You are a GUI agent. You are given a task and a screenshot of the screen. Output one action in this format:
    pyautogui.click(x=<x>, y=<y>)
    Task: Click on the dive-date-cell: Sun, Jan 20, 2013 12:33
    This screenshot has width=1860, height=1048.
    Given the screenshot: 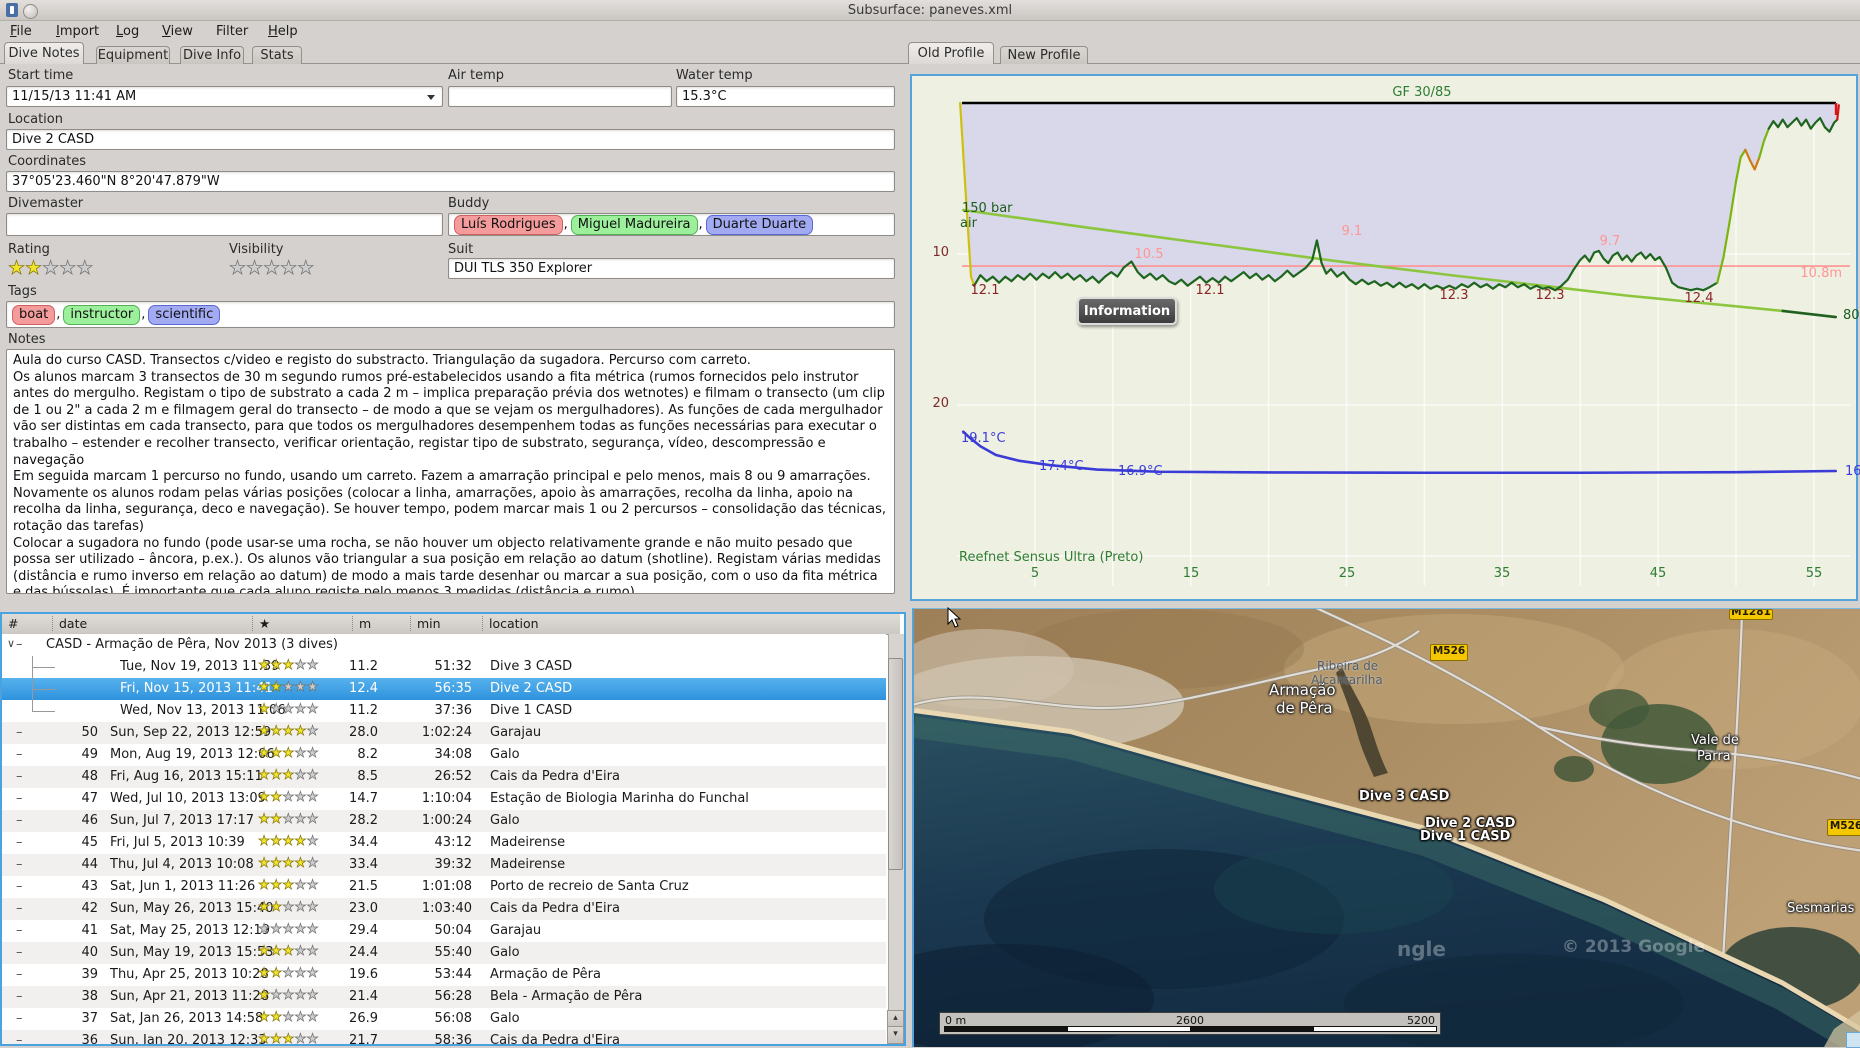 What is the action you would take?
    pyautogui.click(x=188, y=1039)
    